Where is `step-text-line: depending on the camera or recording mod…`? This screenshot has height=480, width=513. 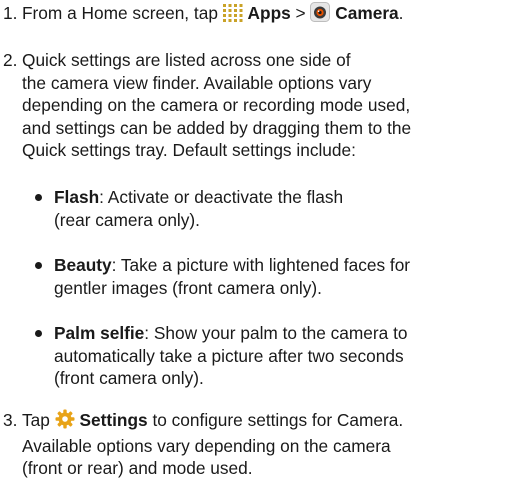
step-text-line: depending on the camera or recording mod… is located at coordinates (216, 105).